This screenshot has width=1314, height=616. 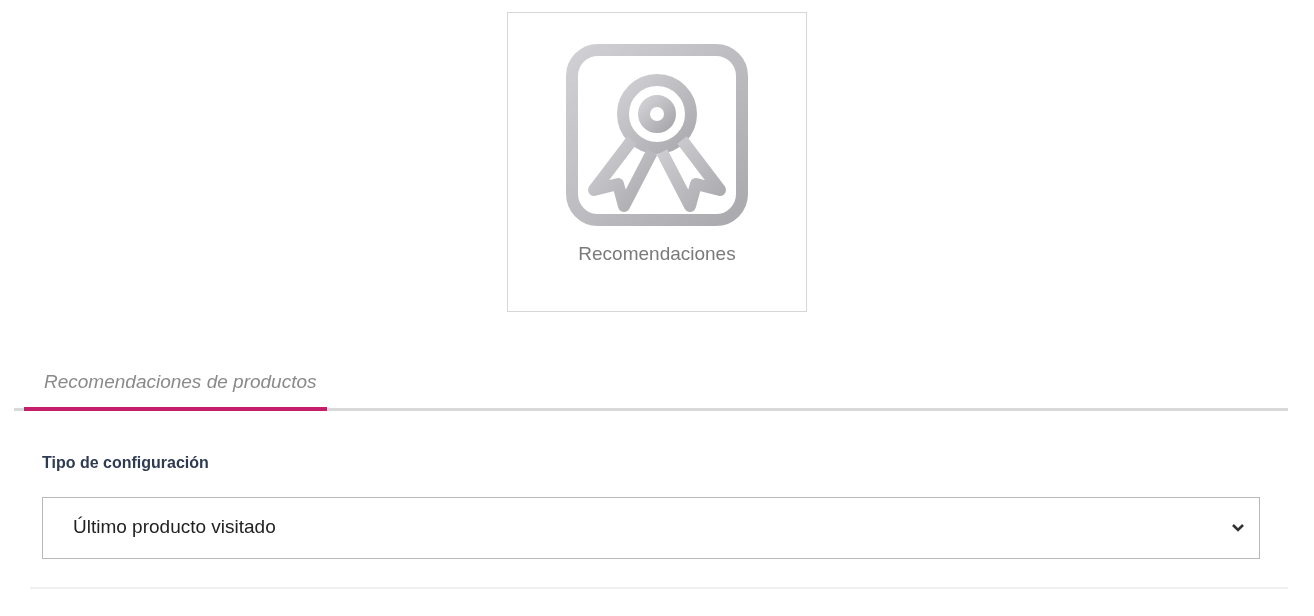 What do you see at coordinates (175, 389) in the screenshot?
I see `tab: Recomendaciones de productos` at bounding box center [175, 389].